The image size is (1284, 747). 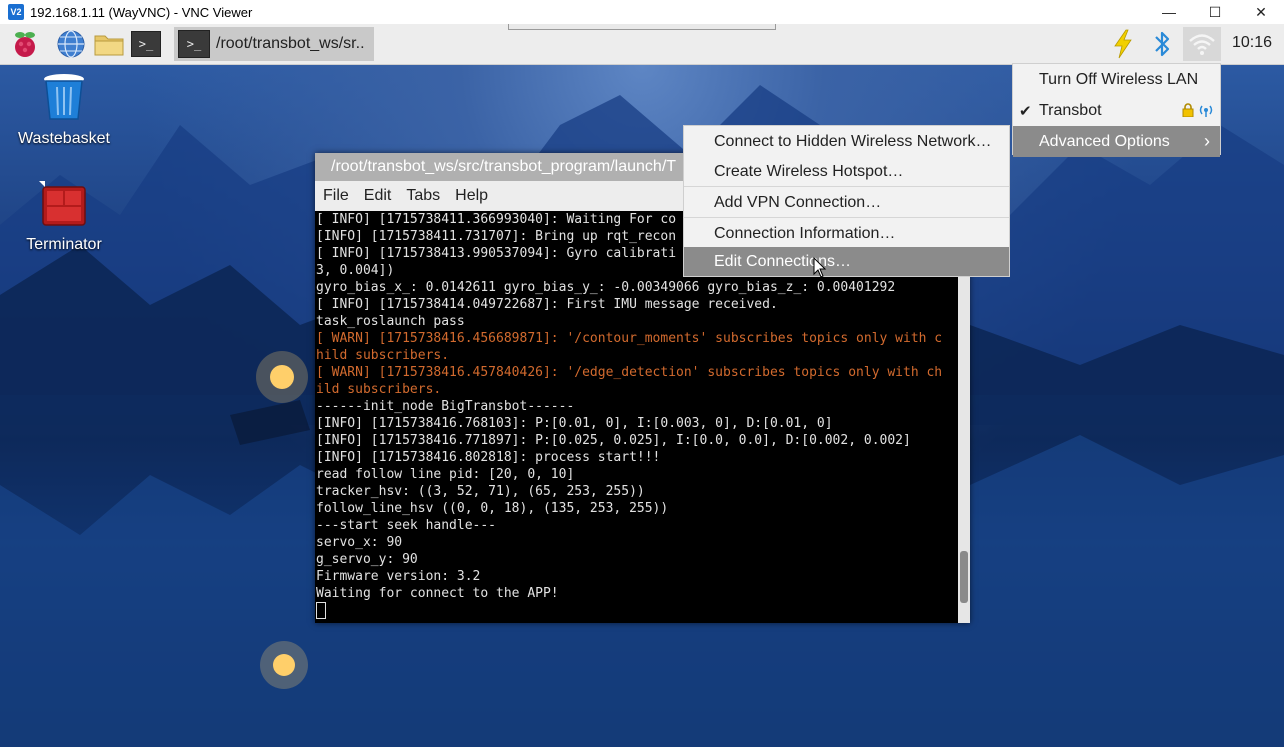 What do you see at coordinates (1104, 141) in the screenshot?
I see `menu-item-label: Advanced Options` at bounding box center [1104, 141].